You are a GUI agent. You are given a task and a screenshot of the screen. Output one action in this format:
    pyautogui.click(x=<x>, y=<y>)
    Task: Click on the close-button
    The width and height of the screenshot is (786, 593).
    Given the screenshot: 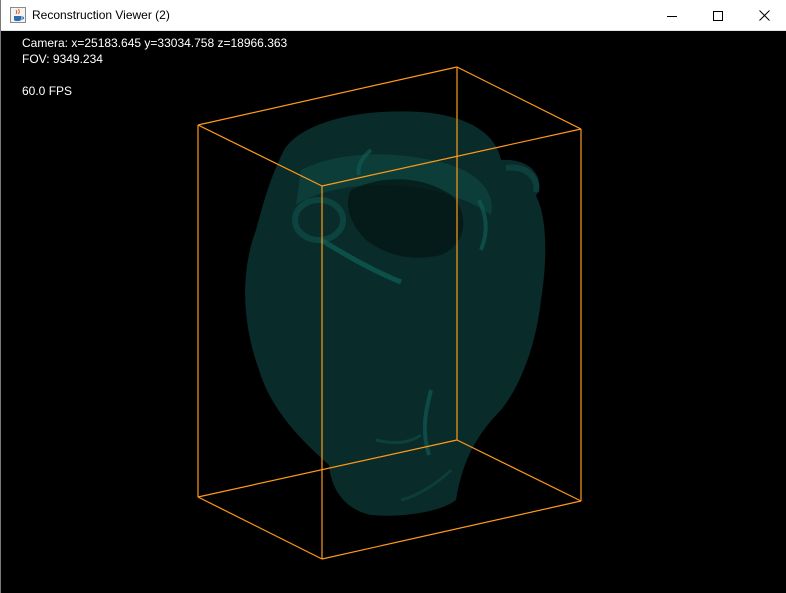 What is the action you would take?
    pyautogui.click(x=763, y=15)
    